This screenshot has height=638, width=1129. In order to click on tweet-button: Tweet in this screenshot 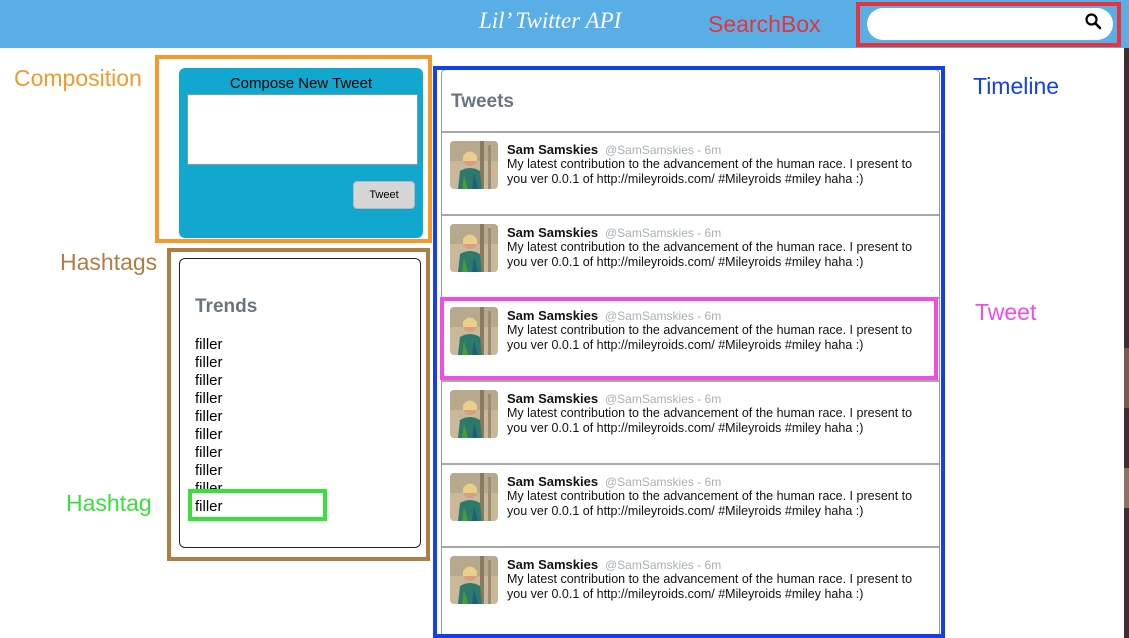, I will do `click(384, 195)`.